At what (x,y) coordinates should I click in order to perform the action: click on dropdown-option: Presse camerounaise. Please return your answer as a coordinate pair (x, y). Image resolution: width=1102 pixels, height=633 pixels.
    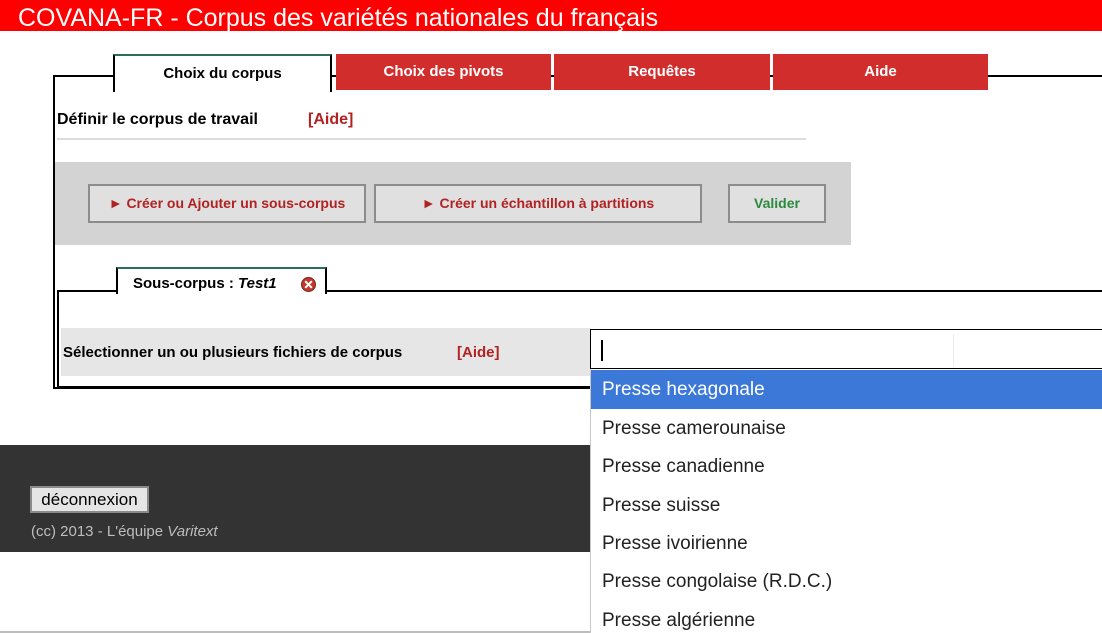
    Looking at the image, I should click on (846, 428).